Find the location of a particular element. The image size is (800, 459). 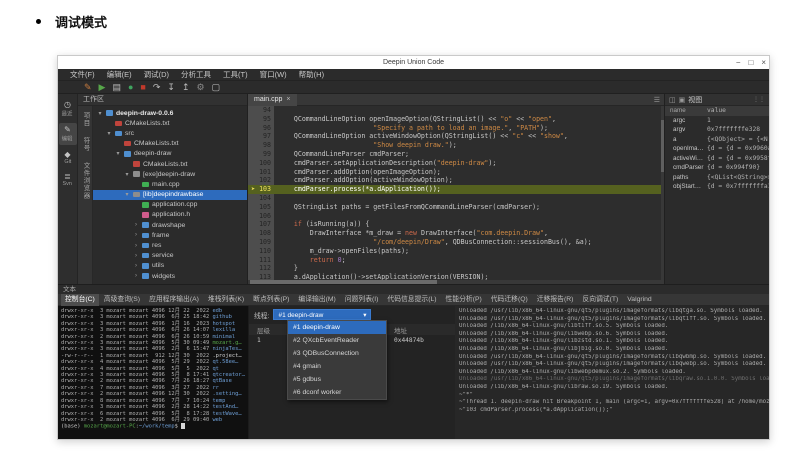

tree-row: › widgets is located at coordinates (170, 276).